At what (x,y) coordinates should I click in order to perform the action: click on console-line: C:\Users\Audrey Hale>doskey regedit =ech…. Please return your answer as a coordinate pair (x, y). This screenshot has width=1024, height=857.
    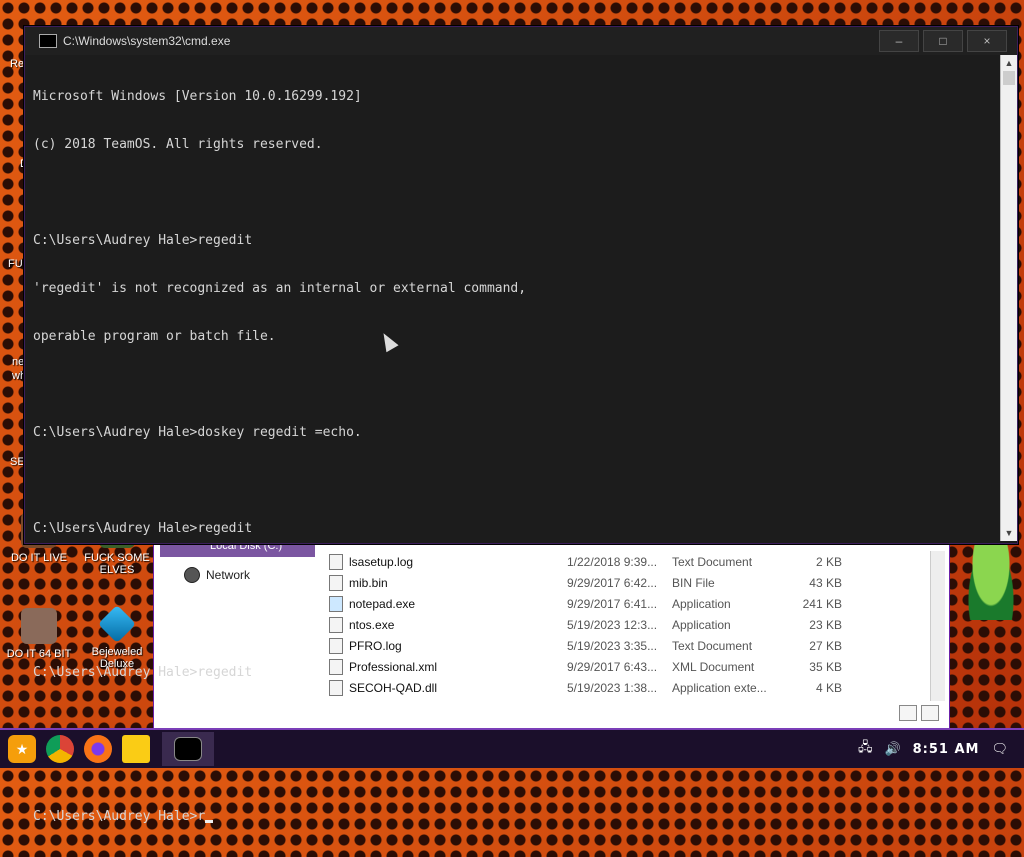
    Looking at the image, I should click on (197, 432).